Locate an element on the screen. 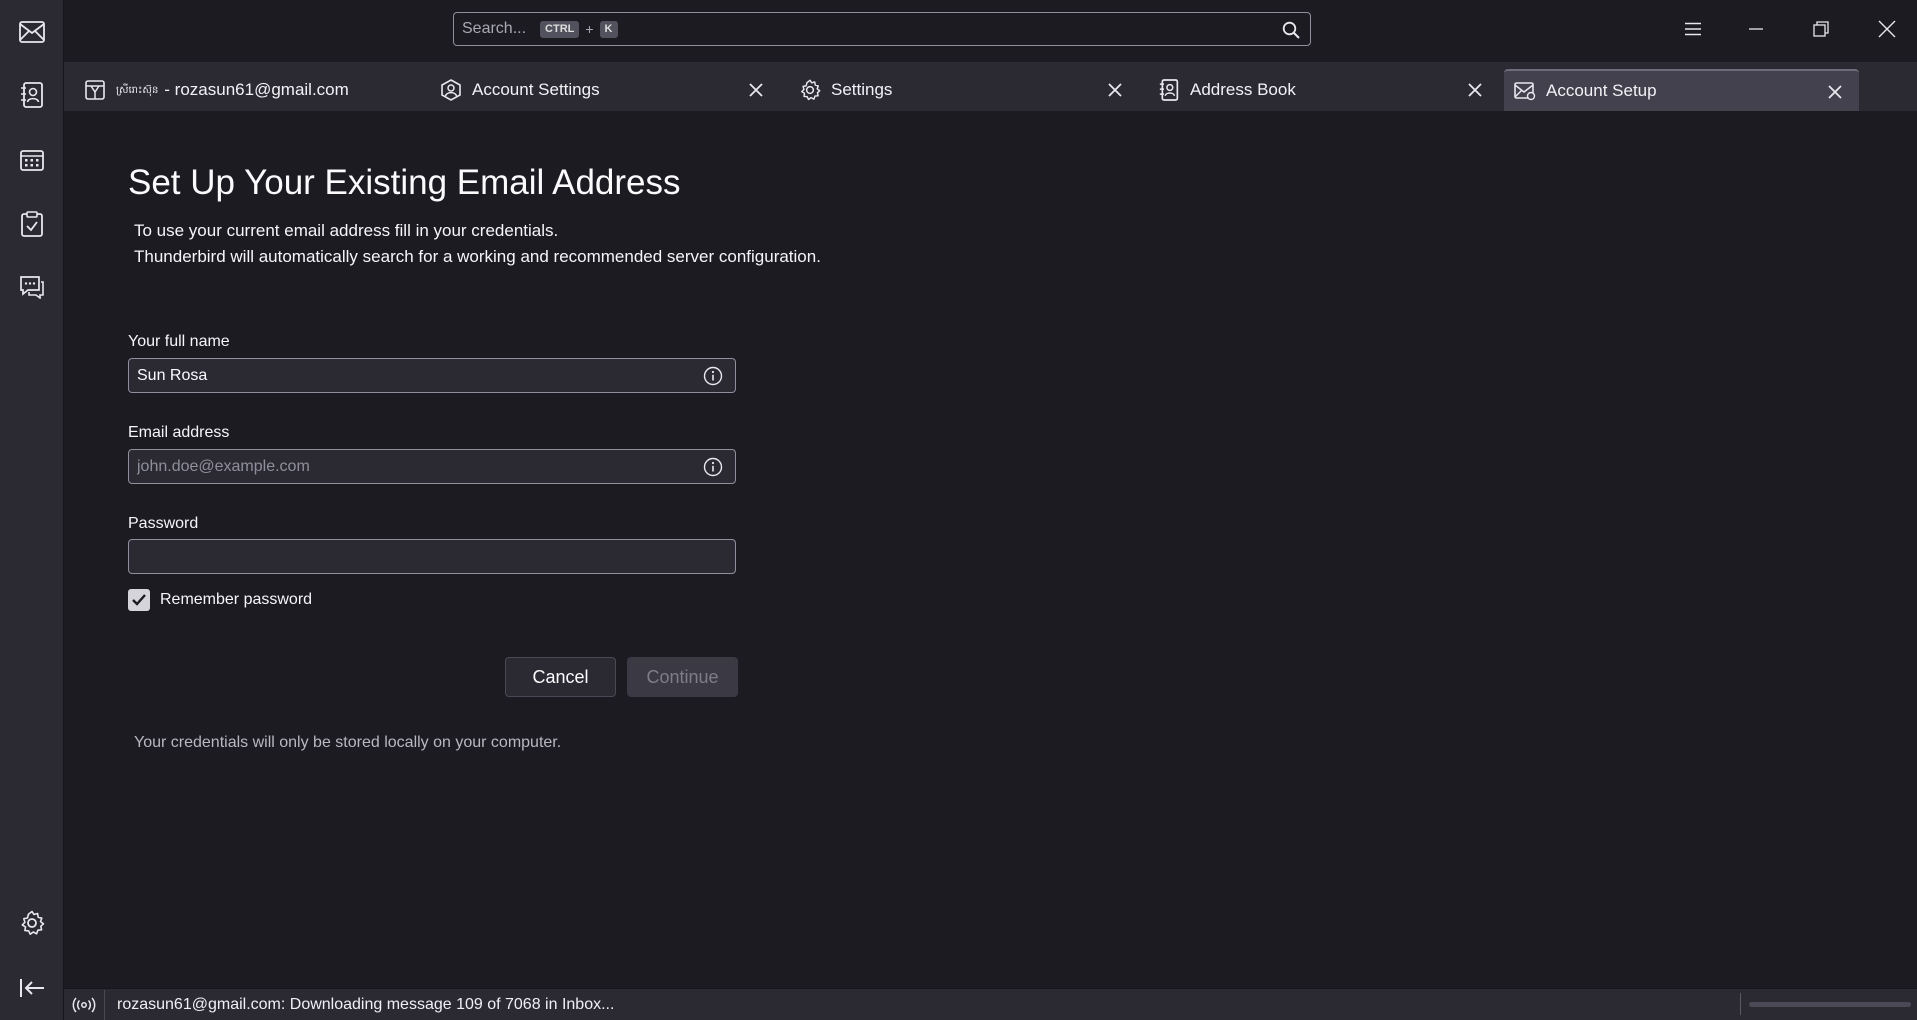 Image resolution: width=1917 pixels, height=1020 pixels. tab-label: Account Setup is located at coordinates (1601, 90).